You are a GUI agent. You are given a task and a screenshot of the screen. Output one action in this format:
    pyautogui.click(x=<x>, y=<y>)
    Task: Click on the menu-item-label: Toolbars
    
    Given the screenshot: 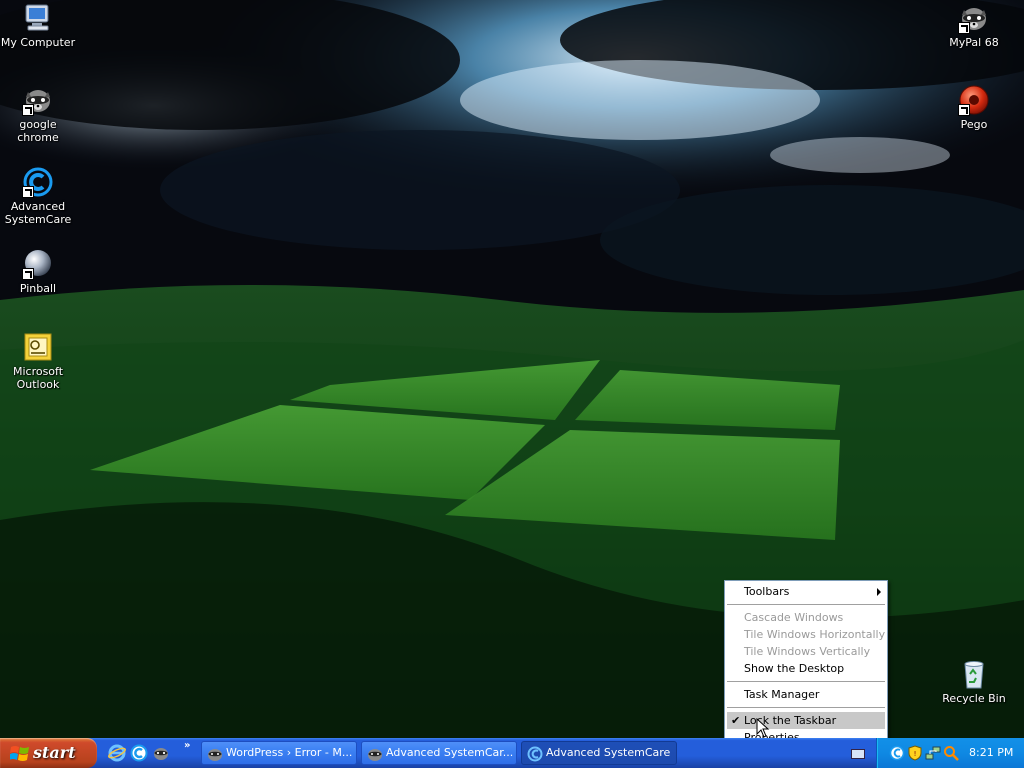 What is the action you would take?
    pyautogui.click(x=767, y=591)
    